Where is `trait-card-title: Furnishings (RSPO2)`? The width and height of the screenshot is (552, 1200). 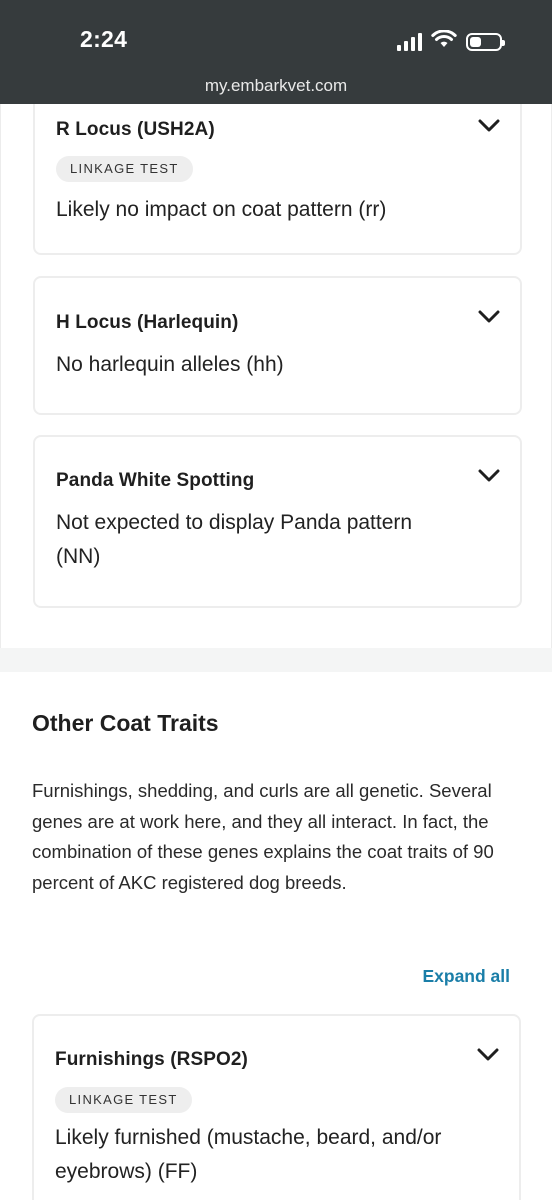 trait-card-title: Furnishings (RSPO2) is located at coordinates (151, 1059).